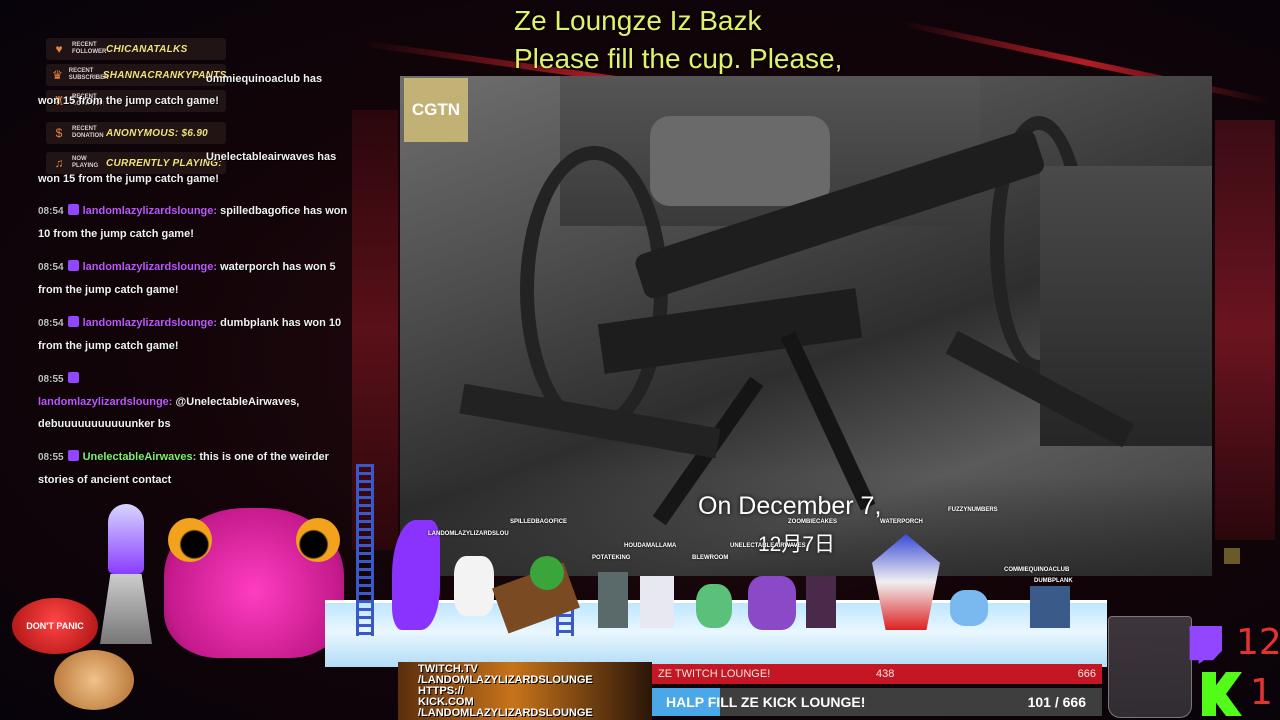 Image resolution: width=1280 pixels, height=720 pixels. What do you see at coordinates (140, 457) in the screenshot?
I see `chat-user: UnelectableAirwaves:` at bounding box center [140, 457].